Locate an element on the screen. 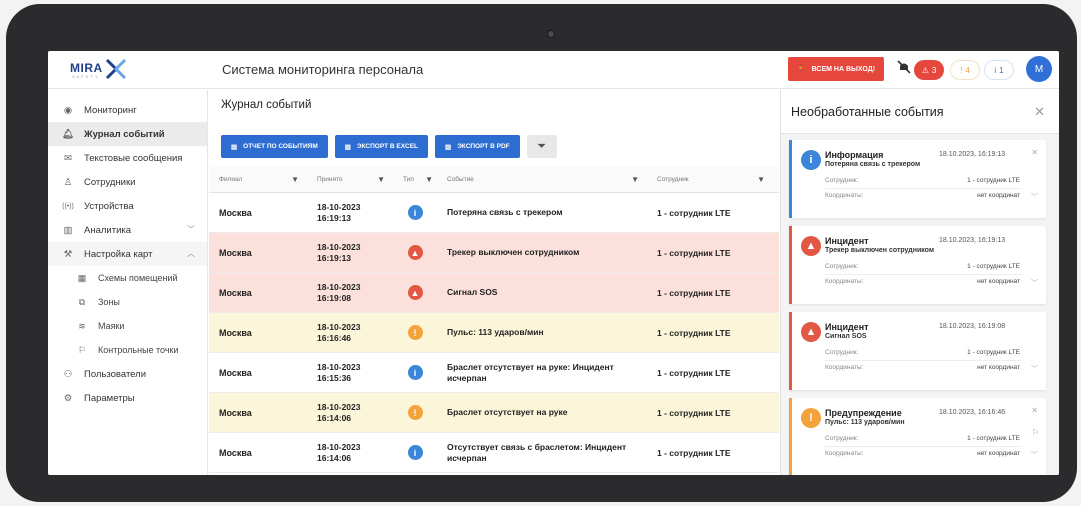 This screenshot has height=506, width=1081. cell-time: 16:19:13 is located at coordinates (334, 257).